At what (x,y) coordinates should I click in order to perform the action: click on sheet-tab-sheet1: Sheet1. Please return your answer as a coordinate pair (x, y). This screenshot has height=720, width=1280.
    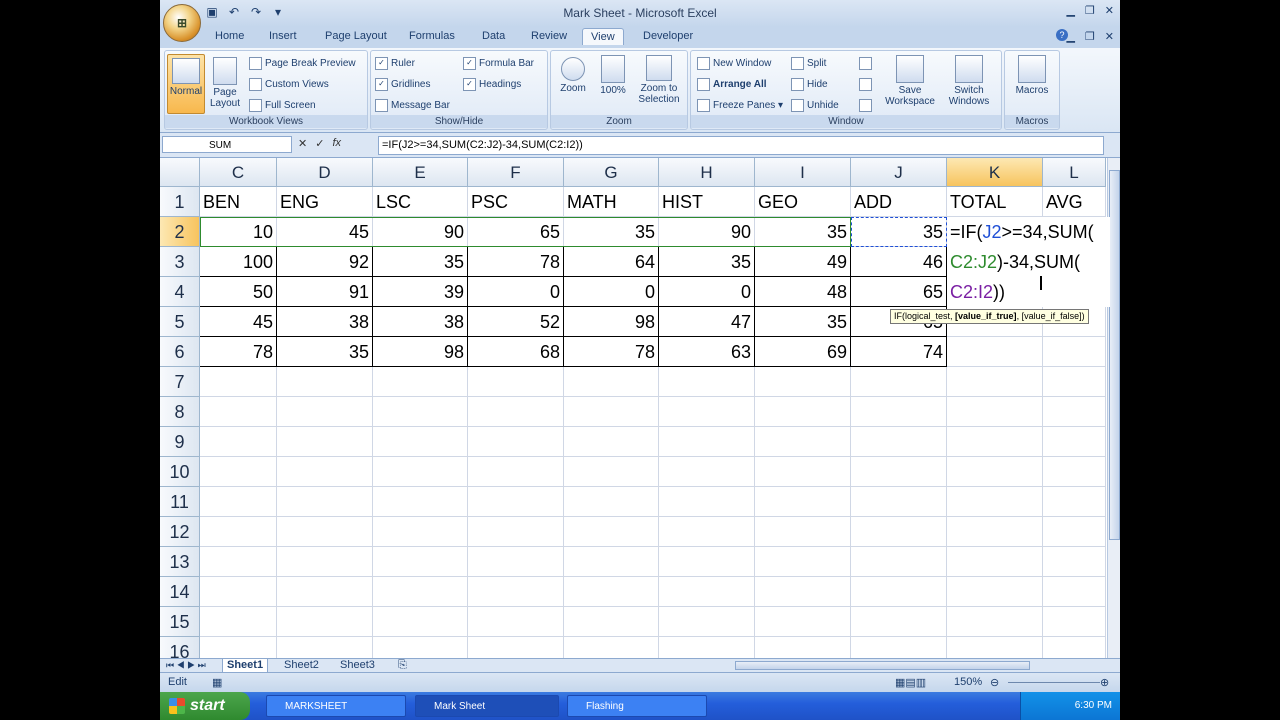
    Looking at the image, I should click on (245, 666).